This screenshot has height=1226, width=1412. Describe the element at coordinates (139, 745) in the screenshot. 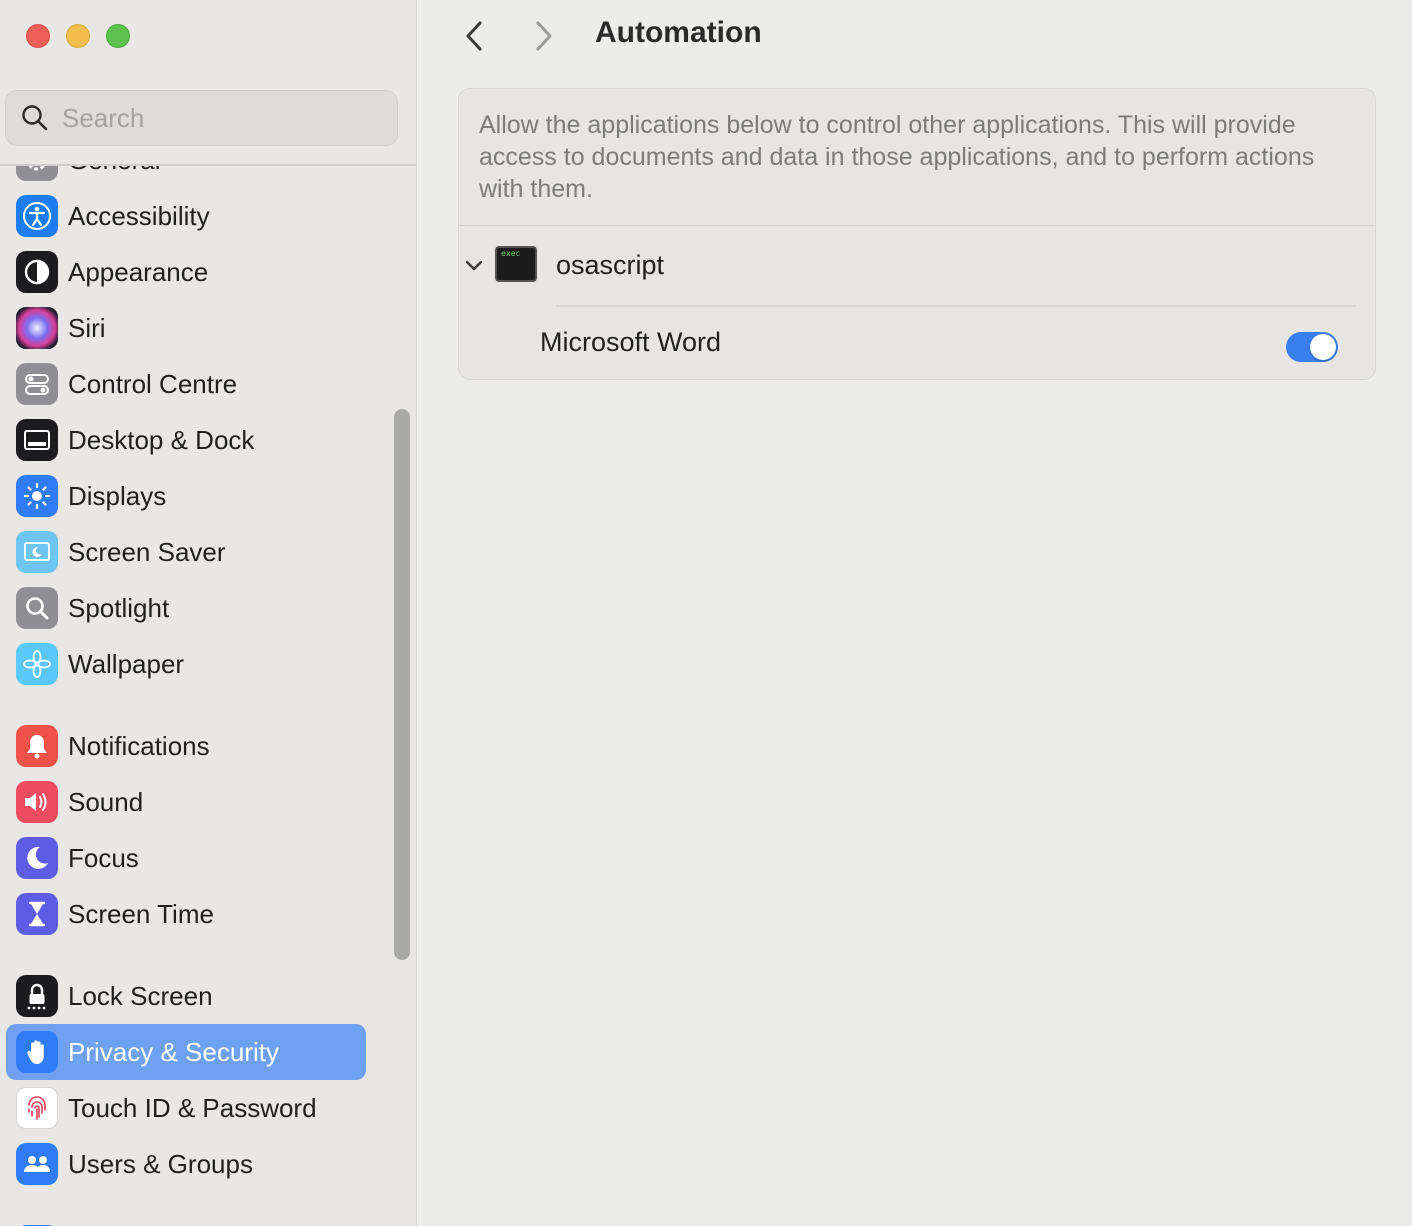

I see `sidebar-item-label: Notifications` at that location.